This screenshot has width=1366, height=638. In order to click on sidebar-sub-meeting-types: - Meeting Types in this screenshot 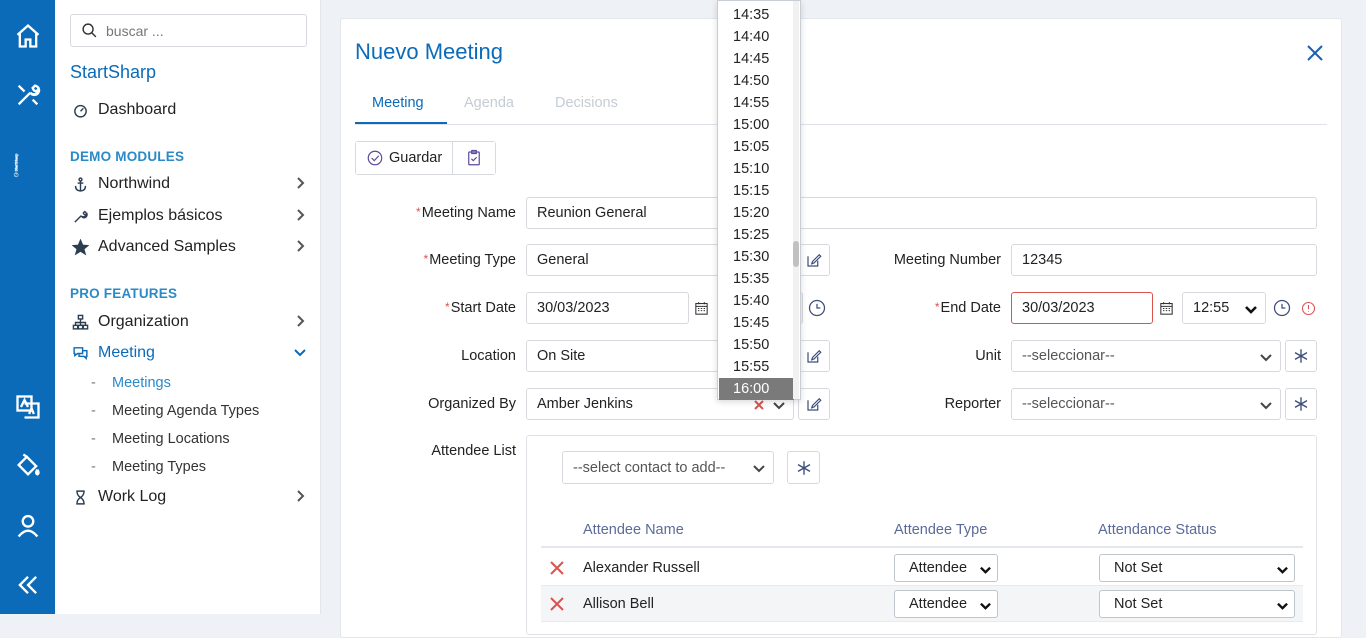, I will do `click(148, 467)`.